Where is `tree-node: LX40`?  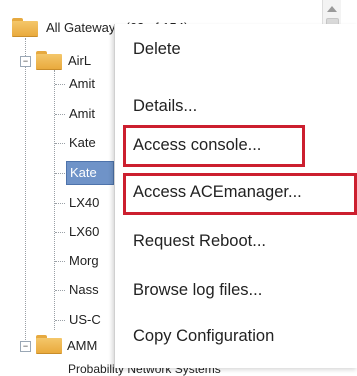
tree-node: LX40 is located at coordinates (84, 202).